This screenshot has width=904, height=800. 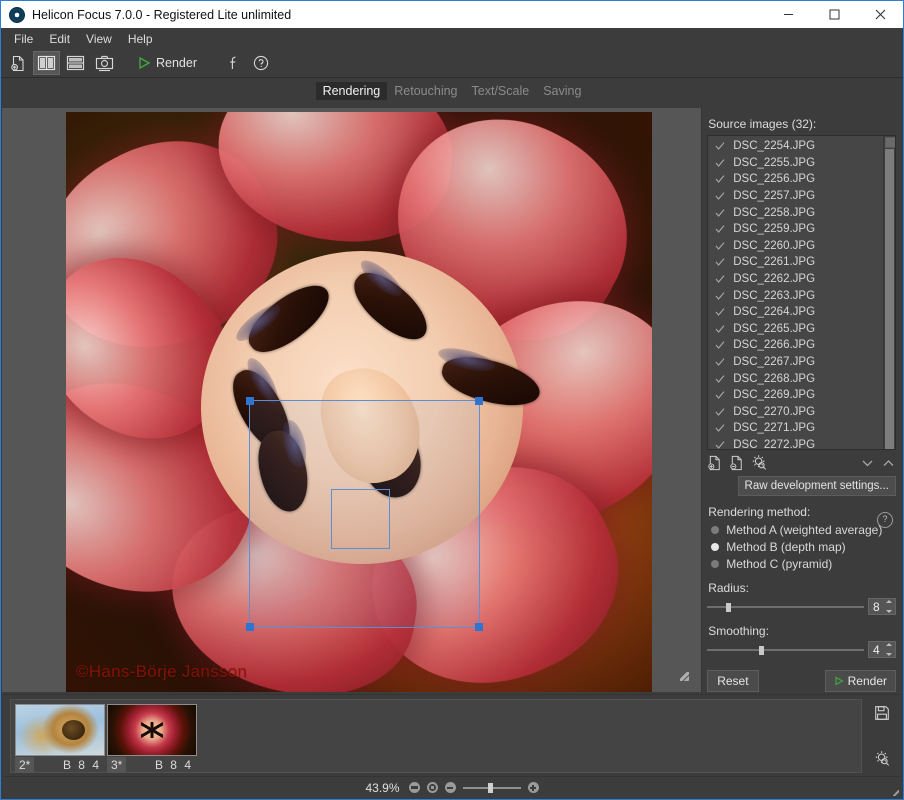 What do you see at coordinates (432, 787) in the screenshot?
I see `zoom-actual-icon` at bounding box center [432, 787].